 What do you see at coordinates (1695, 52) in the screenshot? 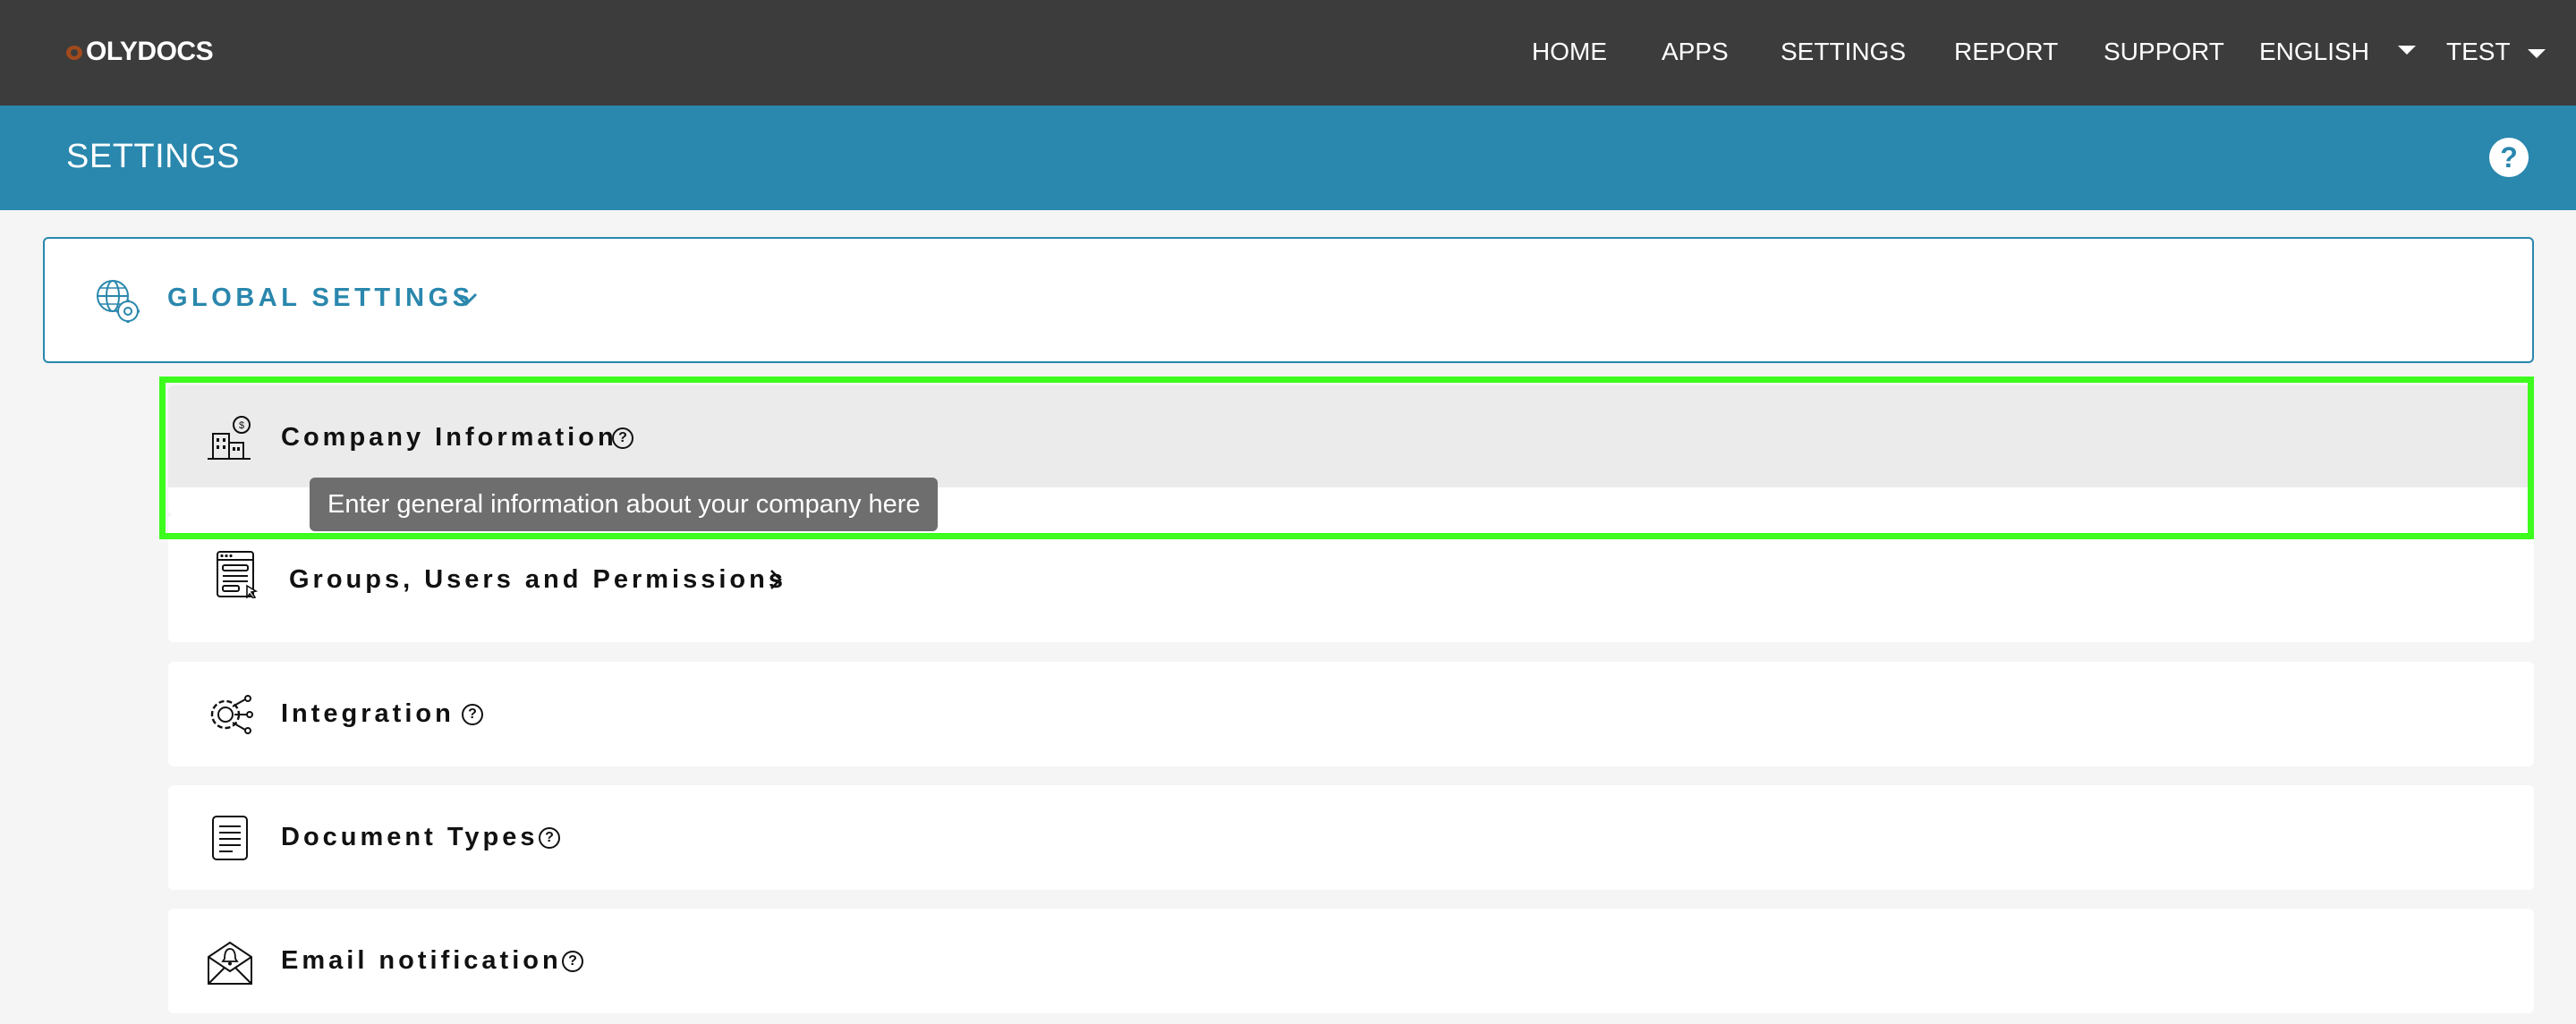
I see `nav-apps: APPS` at bounding box center [1695, 52].